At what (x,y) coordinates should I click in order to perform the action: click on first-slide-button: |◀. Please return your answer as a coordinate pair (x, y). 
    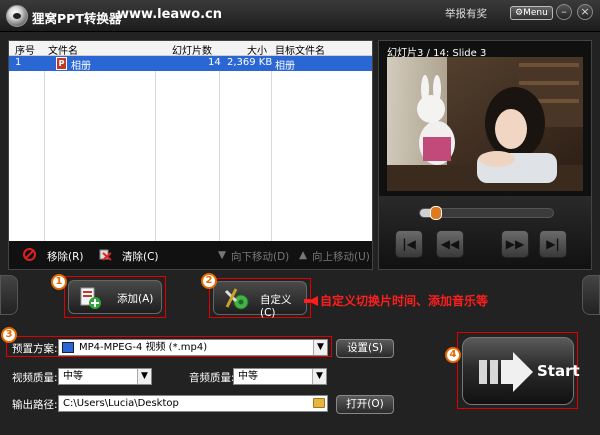
    Looking at the image, I should click on (409, 244).